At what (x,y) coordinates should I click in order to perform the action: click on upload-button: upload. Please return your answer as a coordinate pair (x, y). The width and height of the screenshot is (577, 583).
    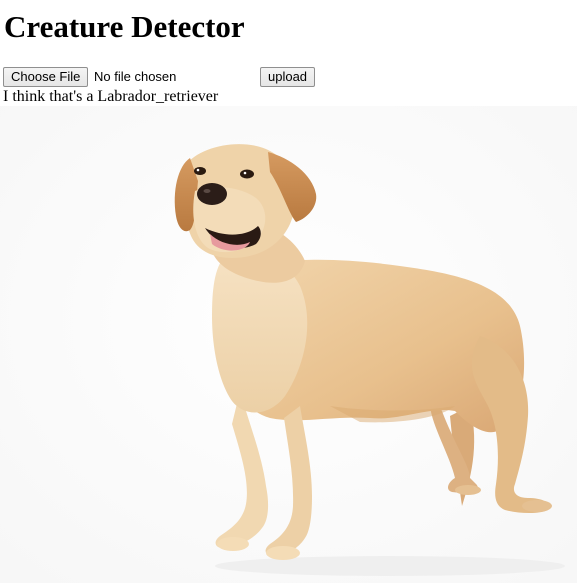
    Looking at the image, I should click on (288, 77).